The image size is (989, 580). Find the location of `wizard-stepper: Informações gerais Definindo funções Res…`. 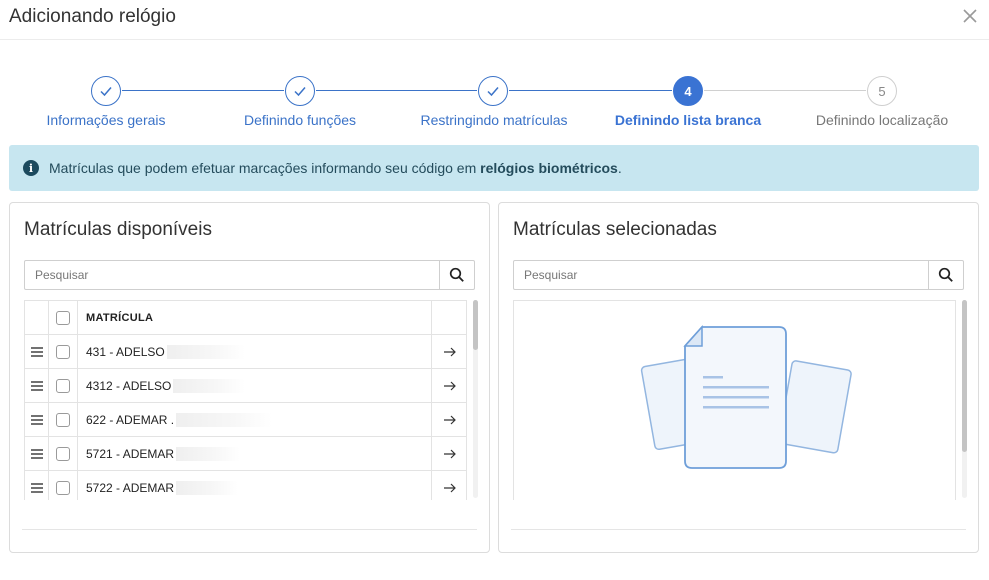

wizard-stepper: Informações gerais Definindo funções Res… is located at coordinates (494, 105).